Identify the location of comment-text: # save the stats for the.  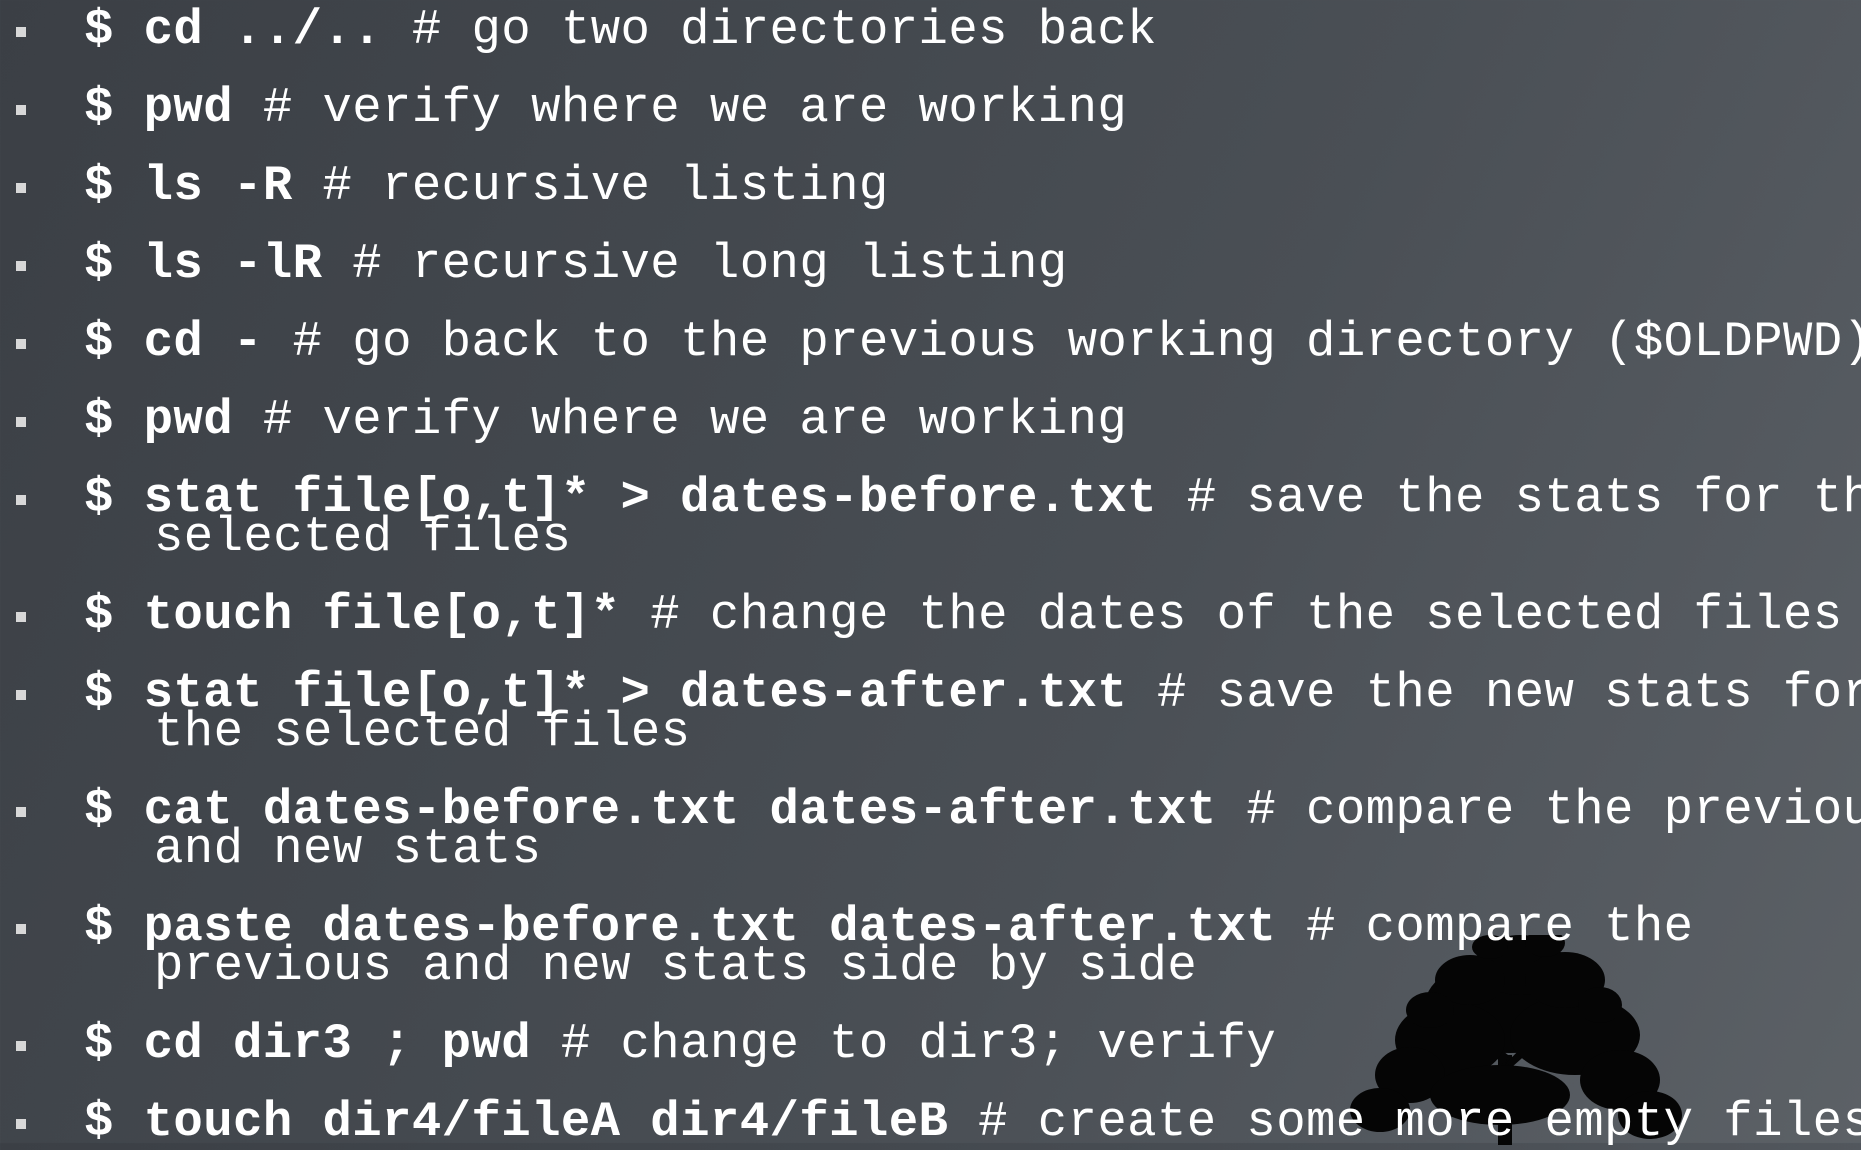
(1508, 498).